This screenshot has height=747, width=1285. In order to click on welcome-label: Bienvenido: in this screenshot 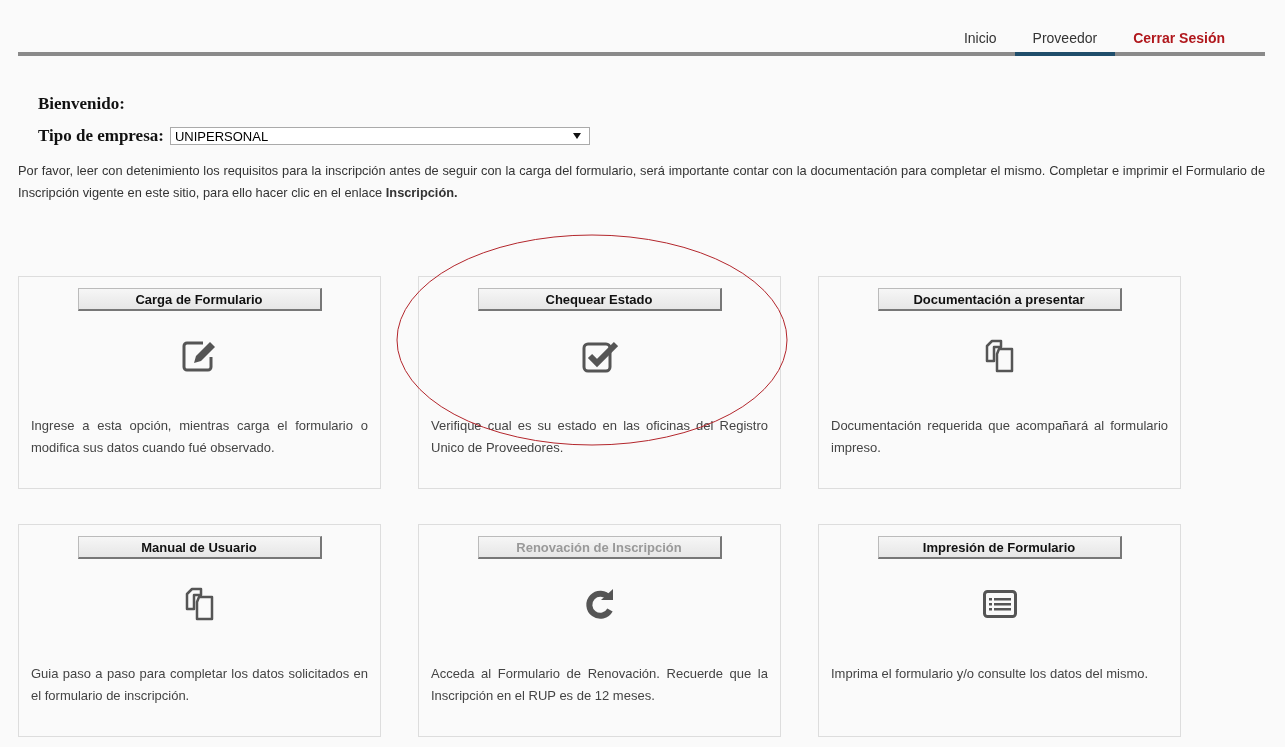, I will do `click(82, 104)`.